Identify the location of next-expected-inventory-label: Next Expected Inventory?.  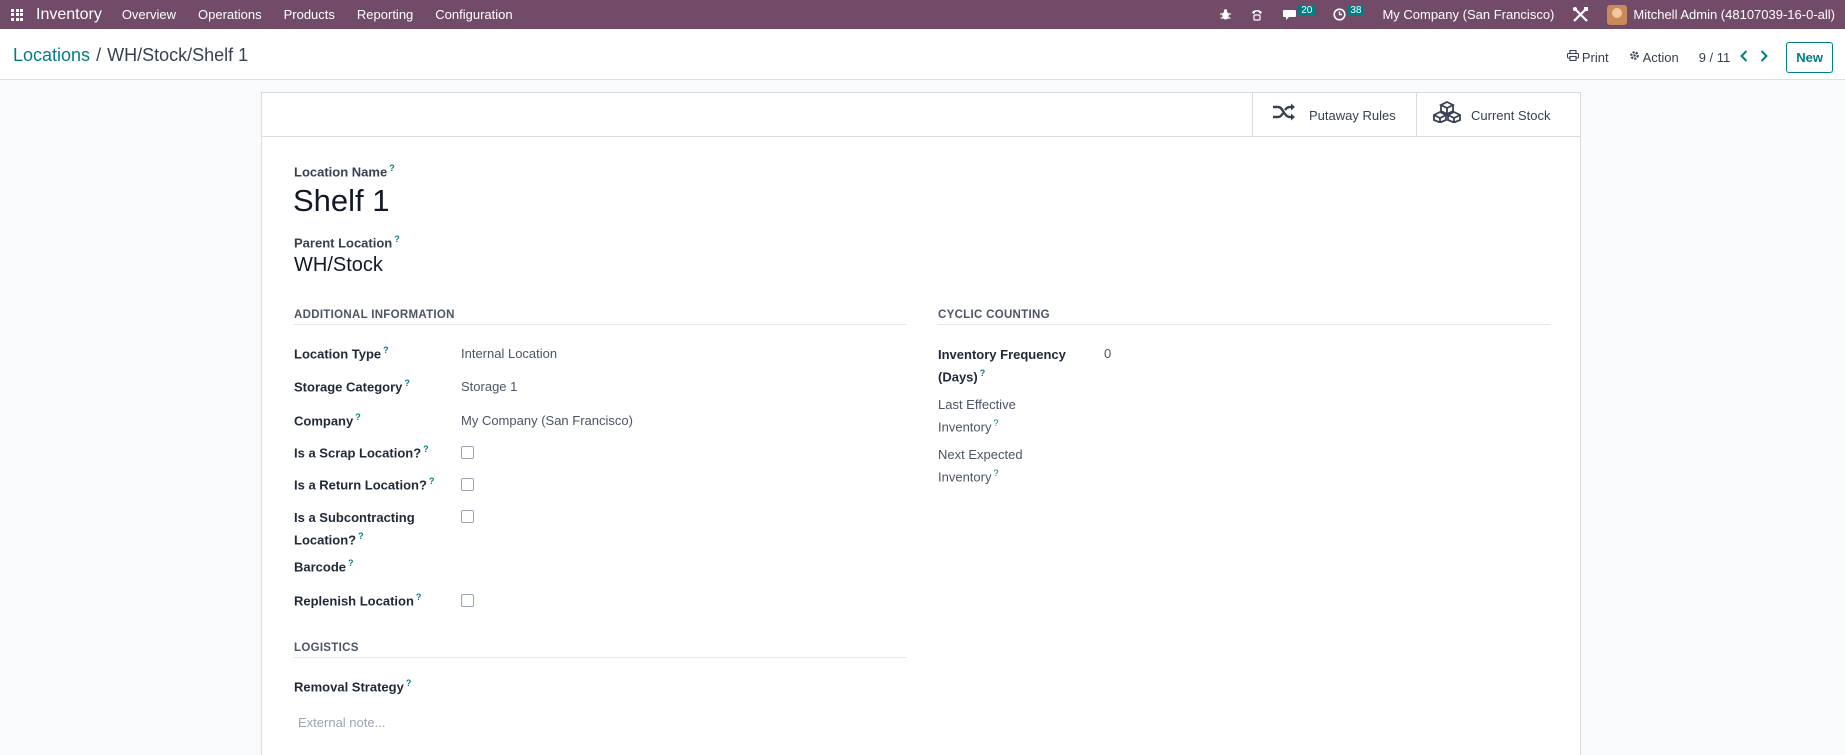
(980, 466).